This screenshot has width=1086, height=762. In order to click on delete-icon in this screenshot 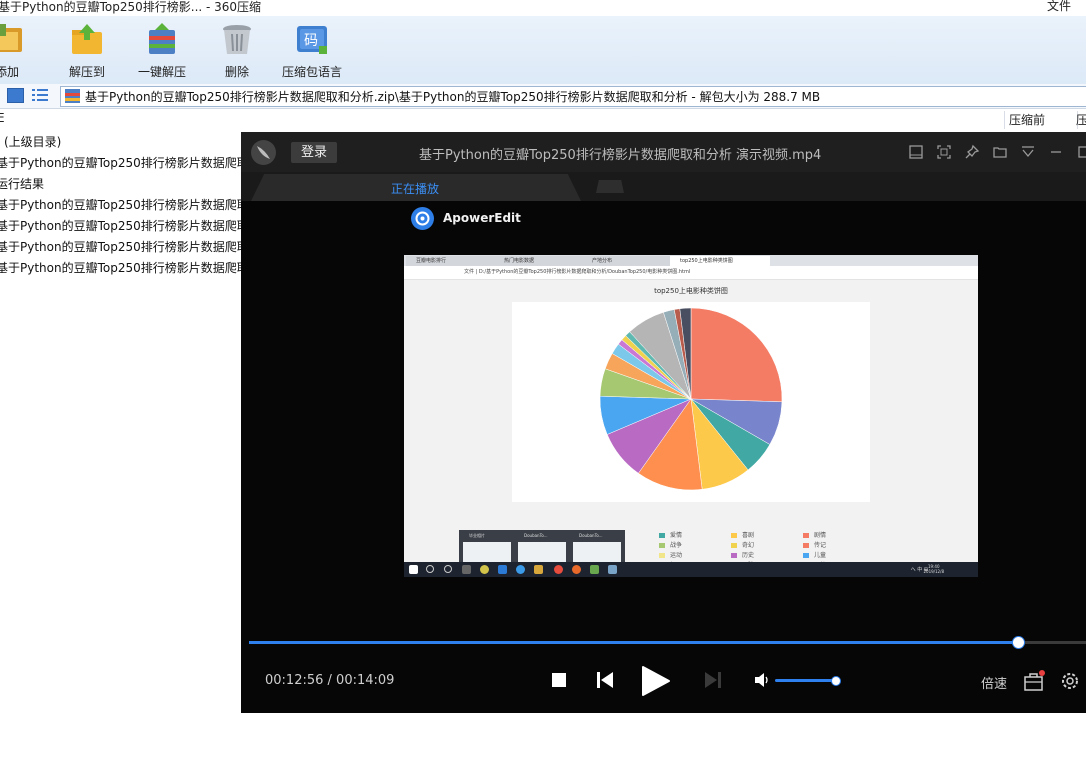, I will do `click(237, 39)`.